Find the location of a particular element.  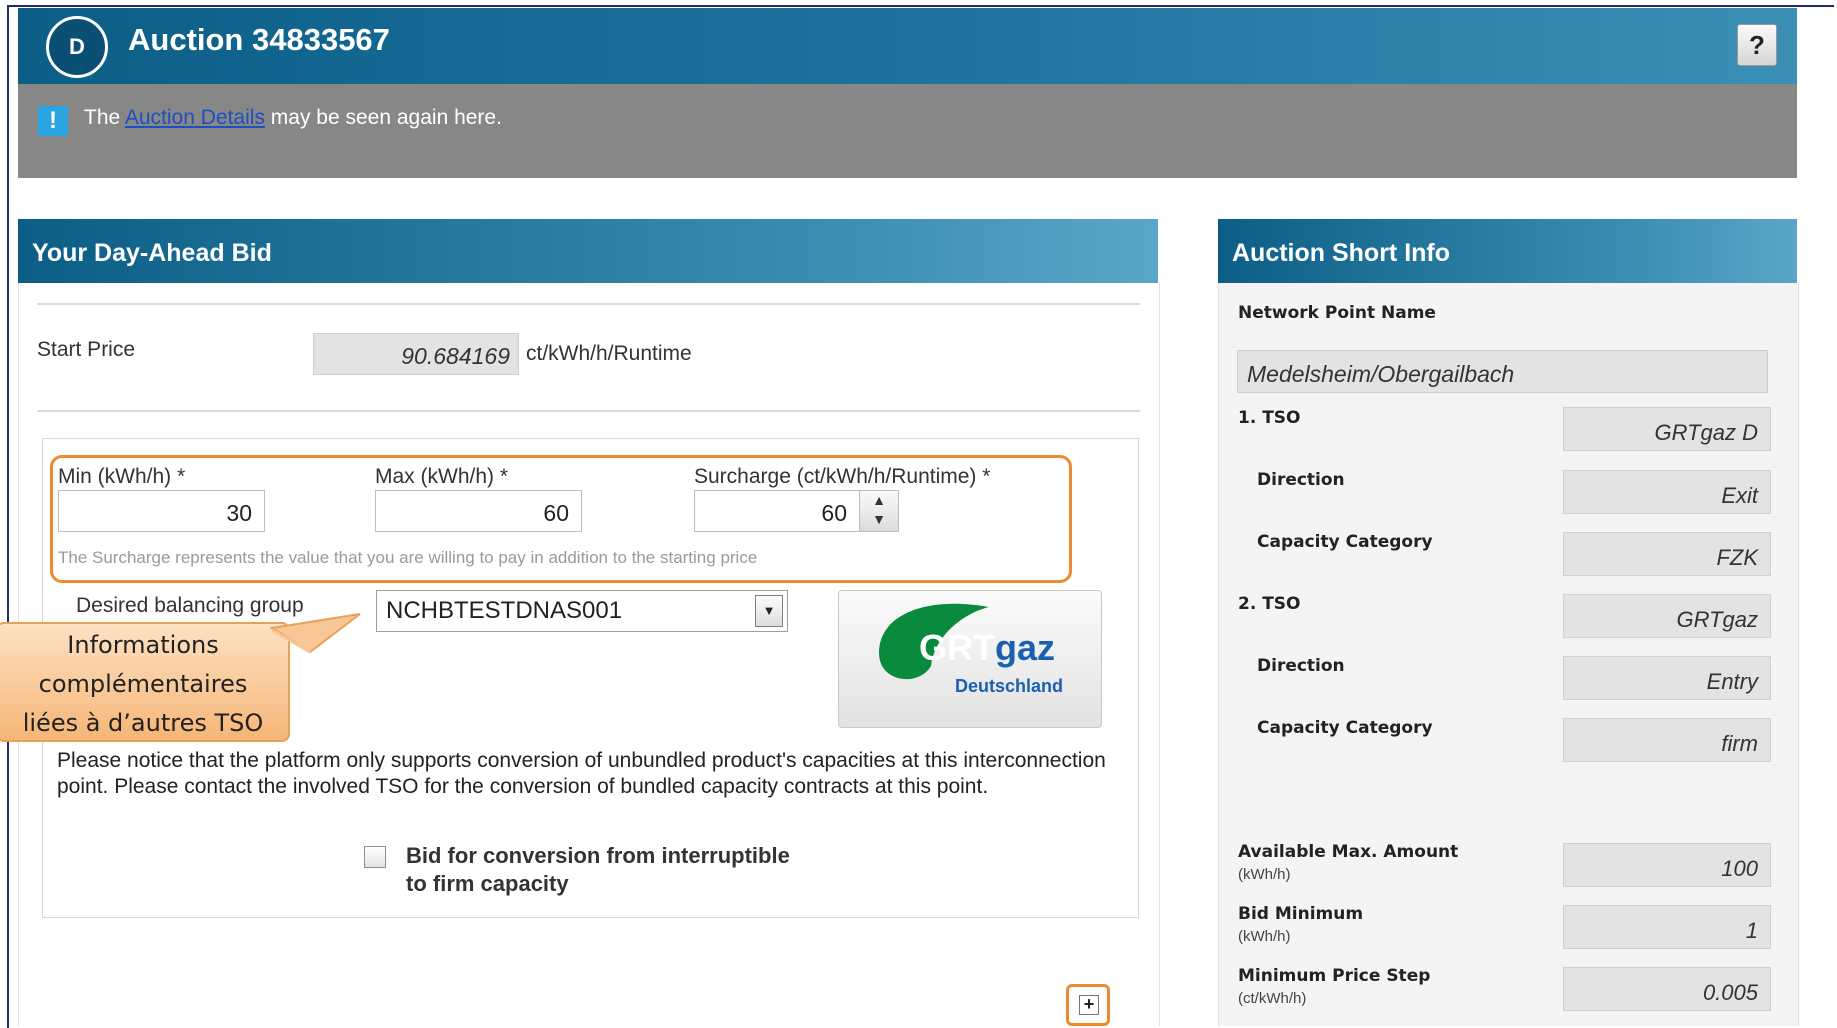

balancing-group-select: NCHBTESTDNAS001 ▼ is located at coordinates (582, 611).